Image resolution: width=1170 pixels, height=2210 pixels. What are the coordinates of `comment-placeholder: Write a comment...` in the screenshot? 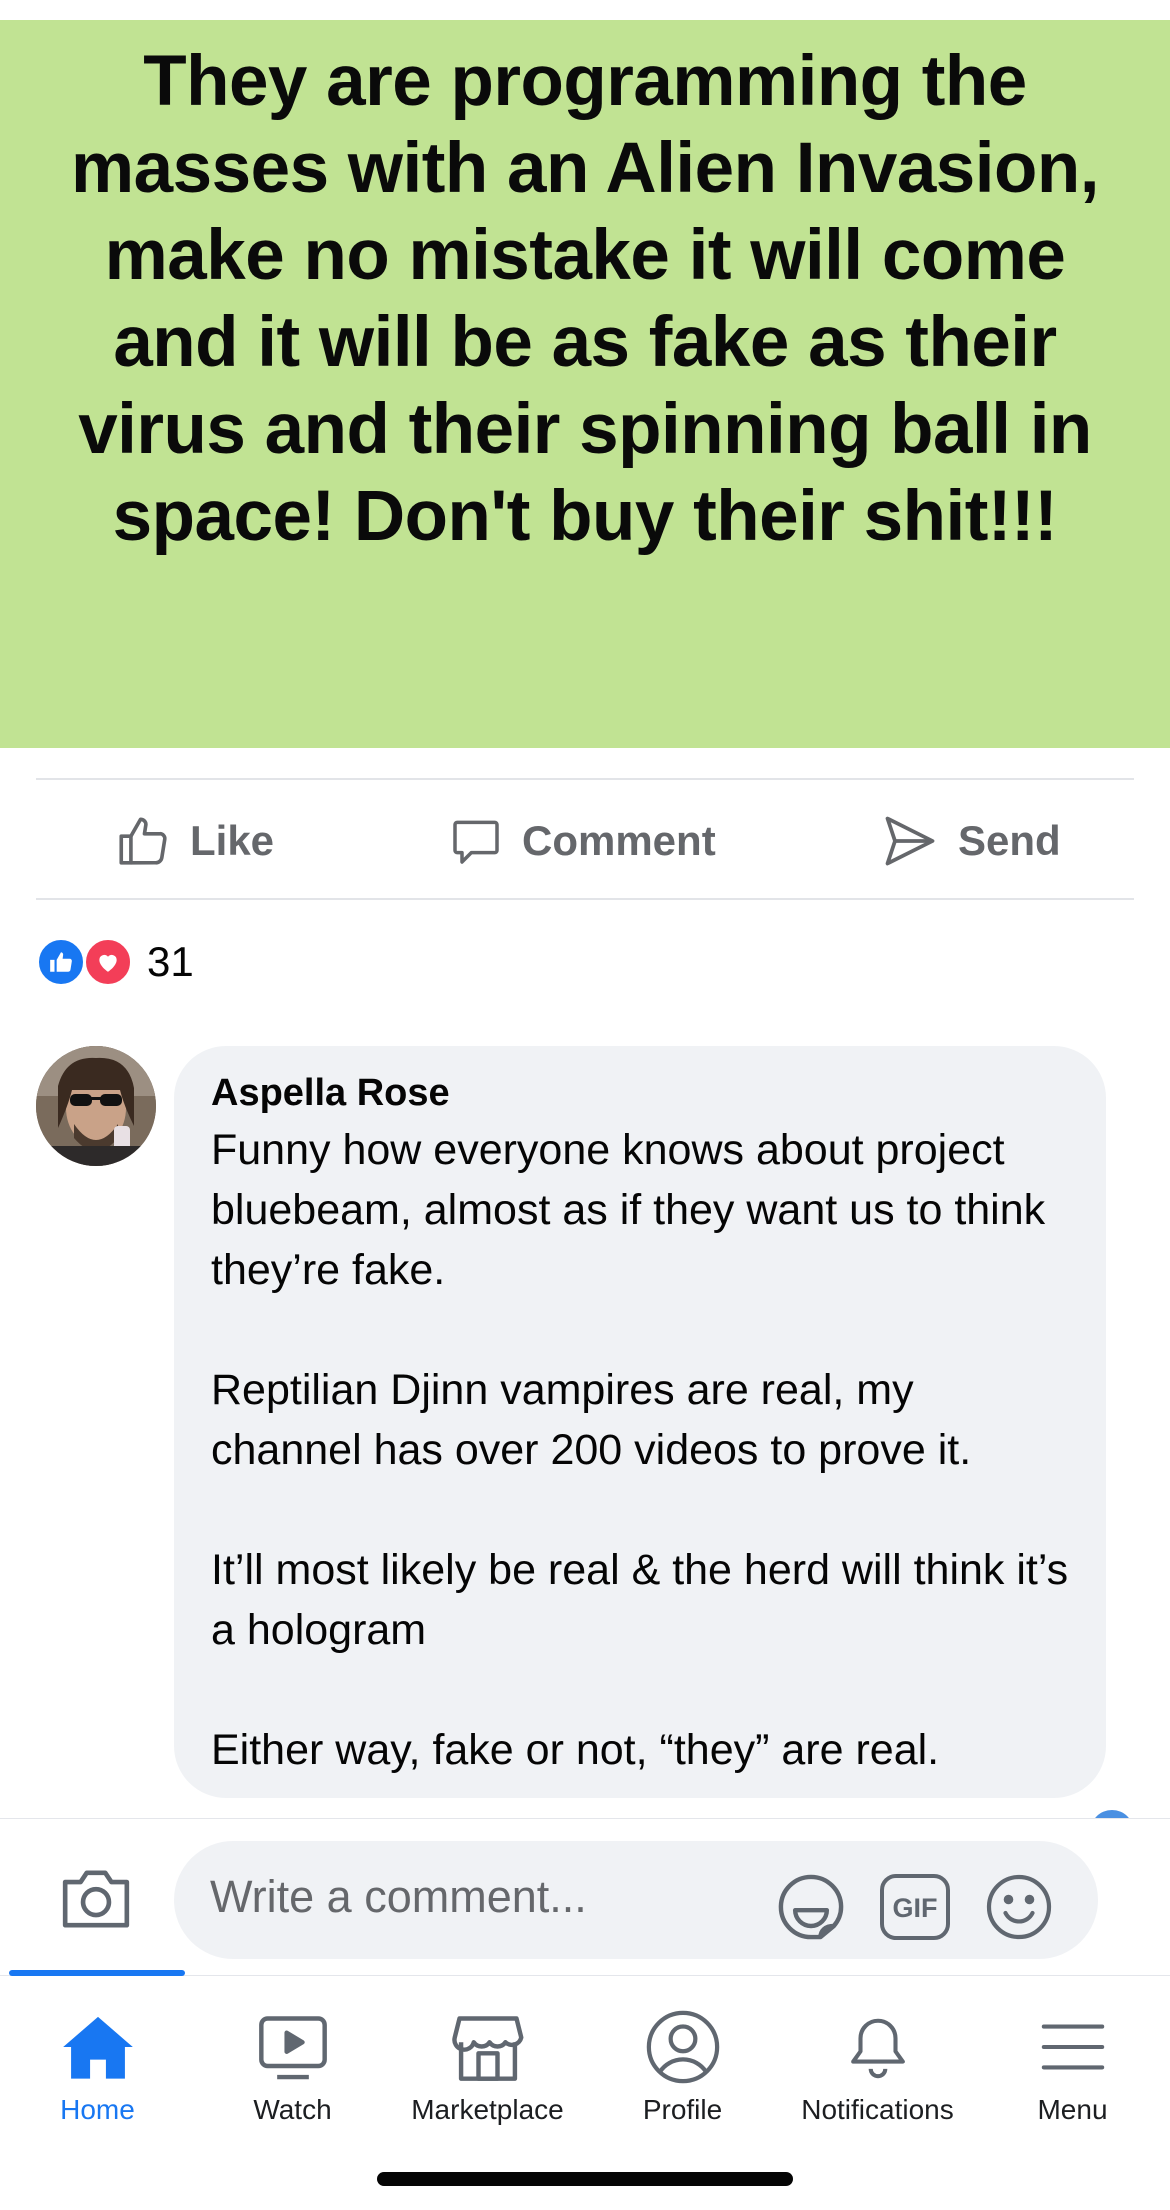 It's located at (398, 1896).